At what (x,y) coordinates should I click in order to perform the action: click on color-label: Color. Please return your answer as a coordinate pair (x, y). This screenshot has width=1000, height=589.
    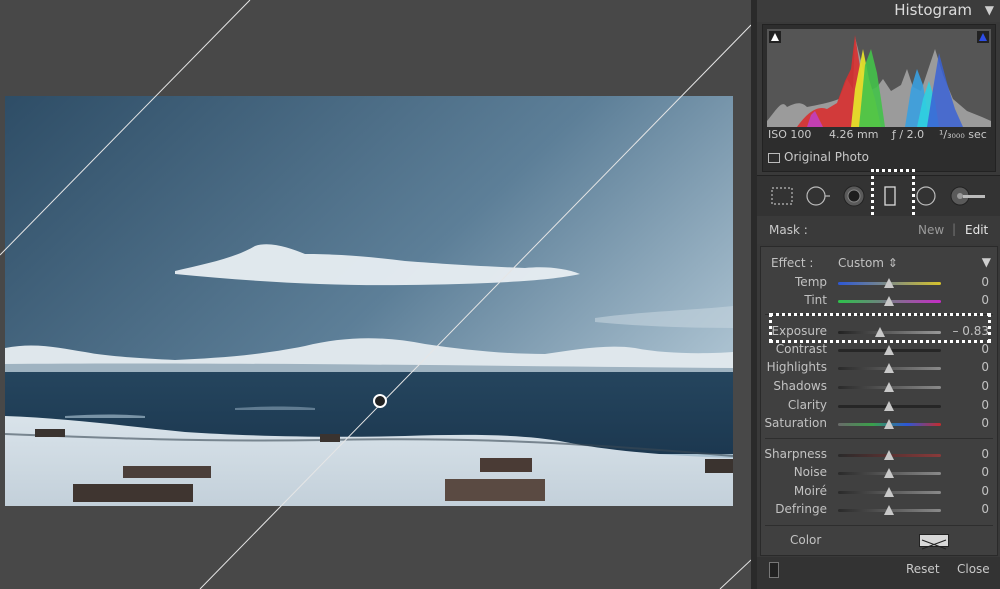
    Looking at the image, I should click on (806, 540).